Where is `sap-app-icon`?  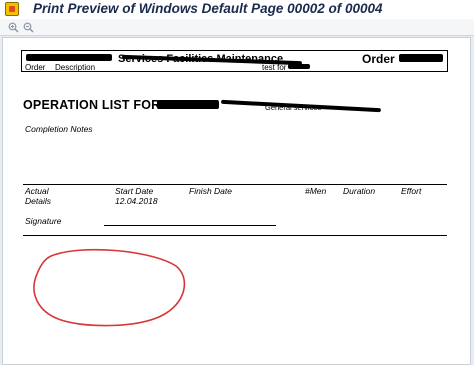 sap-app-icon is located at coordinates (12, 9).